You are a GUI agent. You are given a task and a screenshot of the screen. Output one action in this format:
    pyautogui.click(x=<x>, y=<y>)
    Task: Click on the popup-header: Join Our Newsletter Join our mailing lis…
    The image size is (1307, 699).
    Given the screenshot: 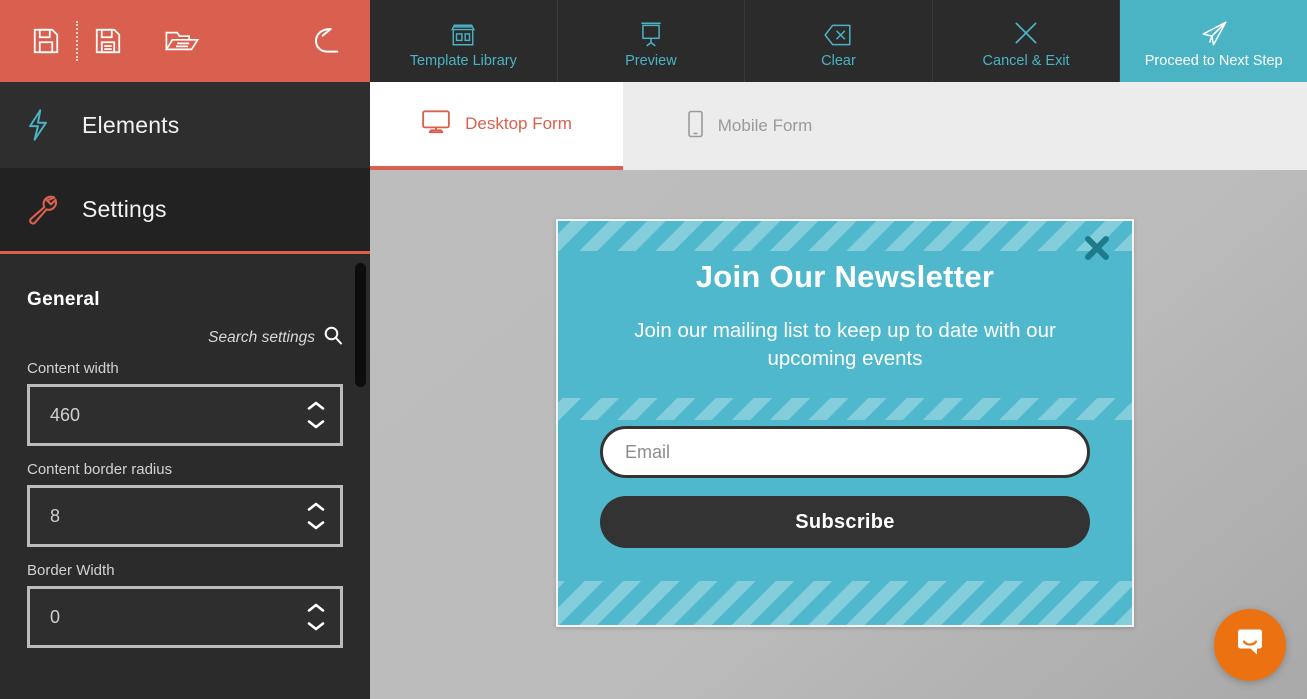 What is the action you would take?
    pyautogui.click(x=845, y=316)
    